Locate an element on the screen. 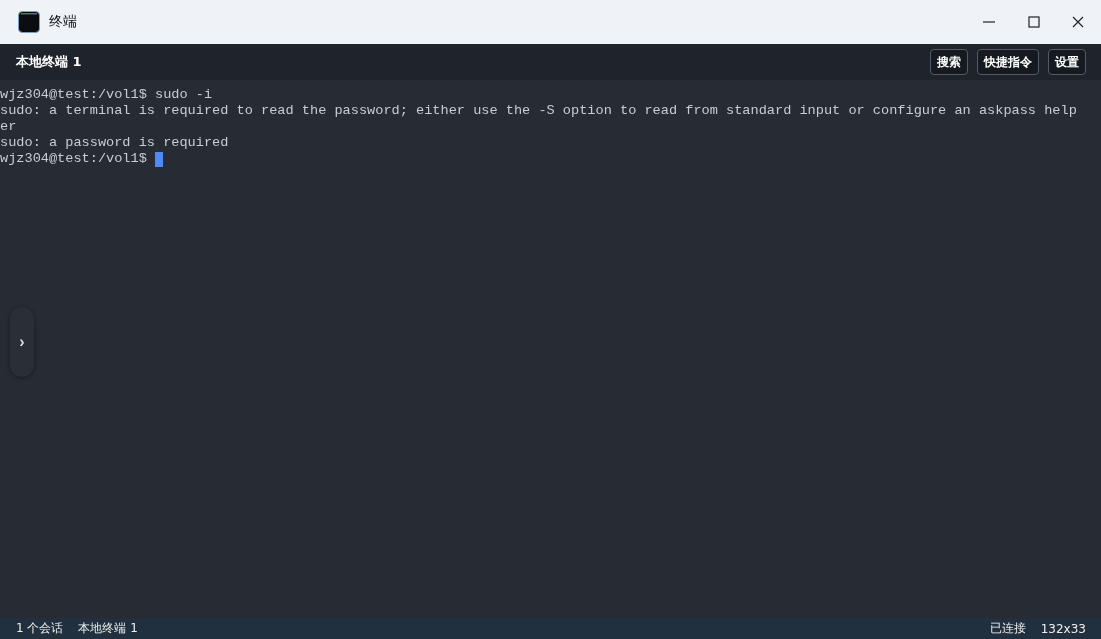 The height and width of the screenshot is (639, 1101). session-tab: 本地终端 1 is located at coordinates (49, 62).